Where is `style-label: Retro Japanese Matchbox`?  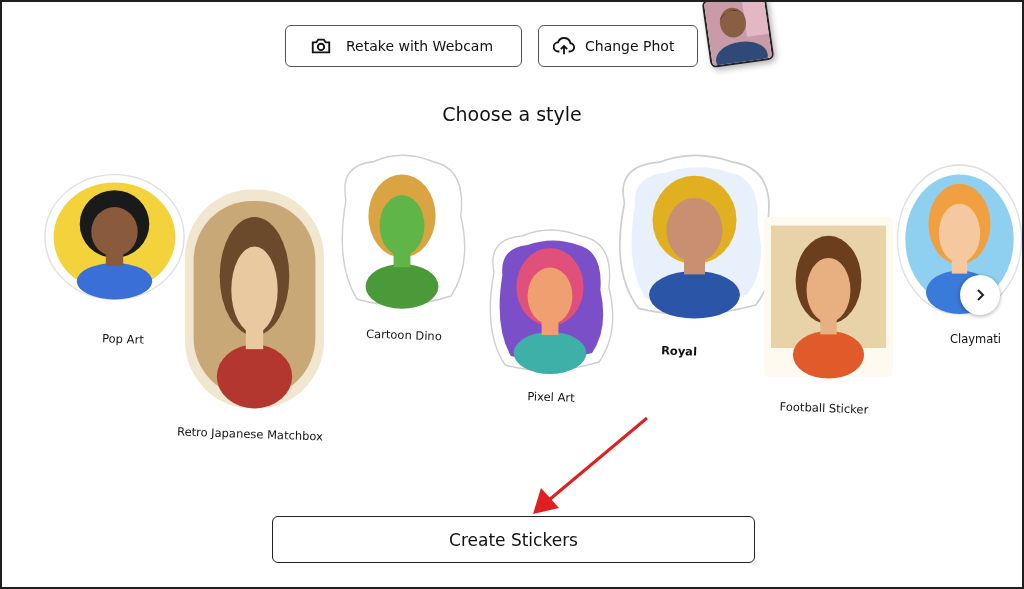
style-label: Retro Japanese Matchbox is located at coordinates (250, 434).